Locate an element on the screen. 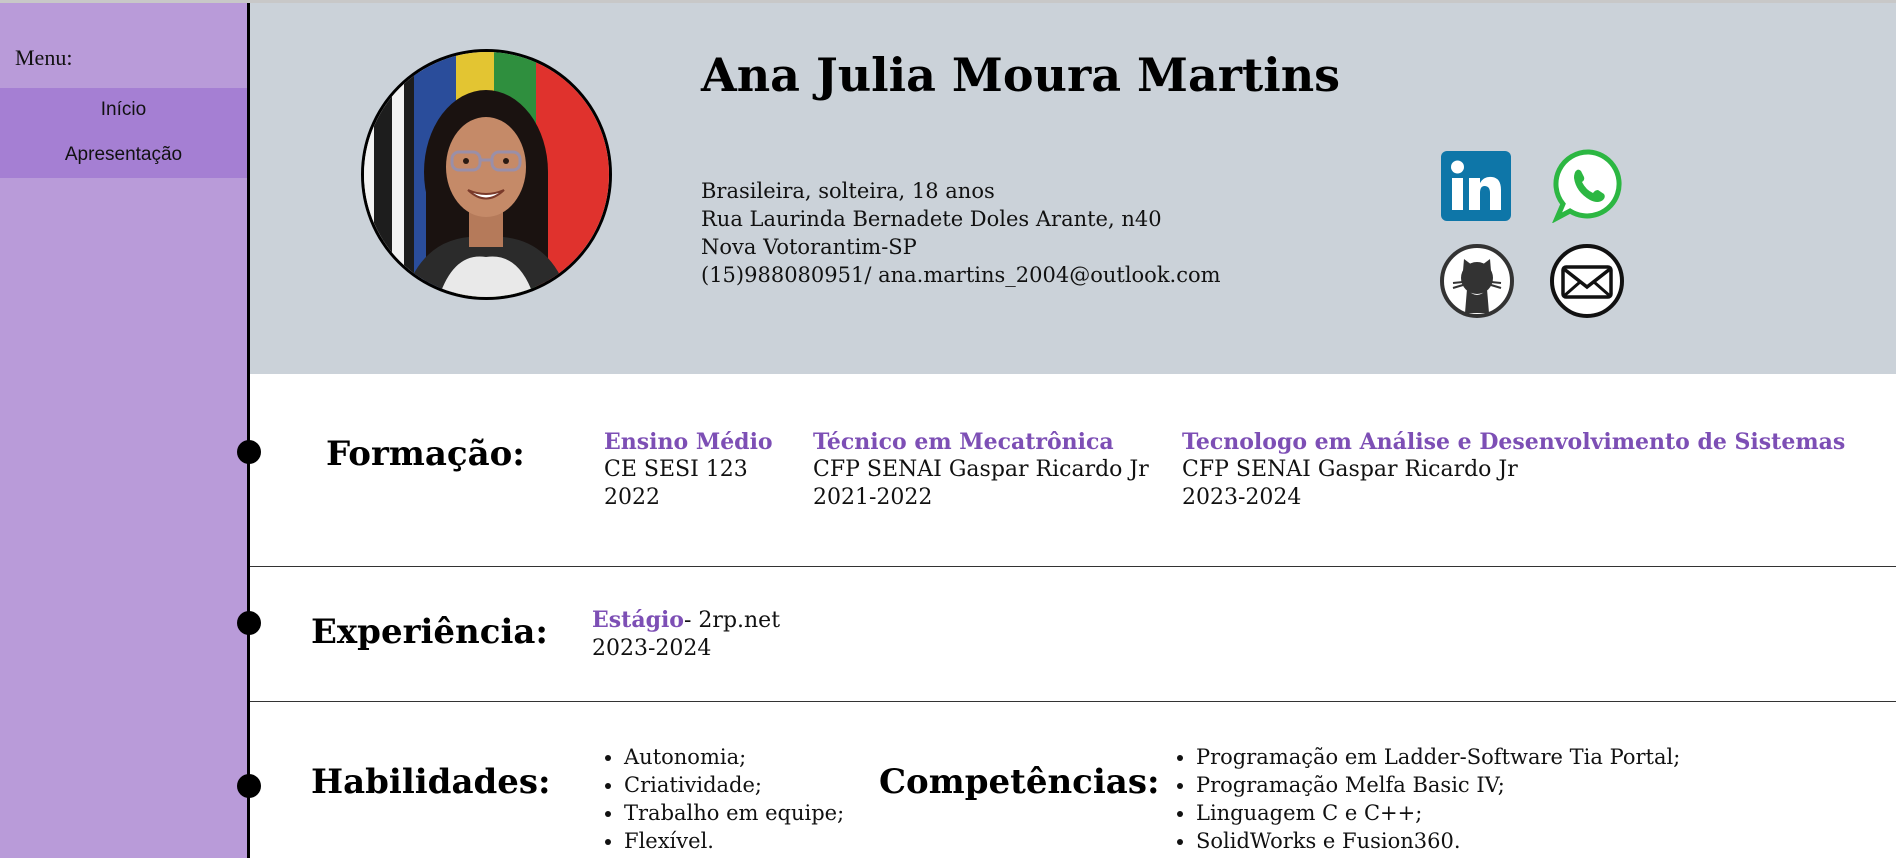 The width and height of the screenshot is (1896, 858). whatsapp-icon is located at coordinates (1589, 187).